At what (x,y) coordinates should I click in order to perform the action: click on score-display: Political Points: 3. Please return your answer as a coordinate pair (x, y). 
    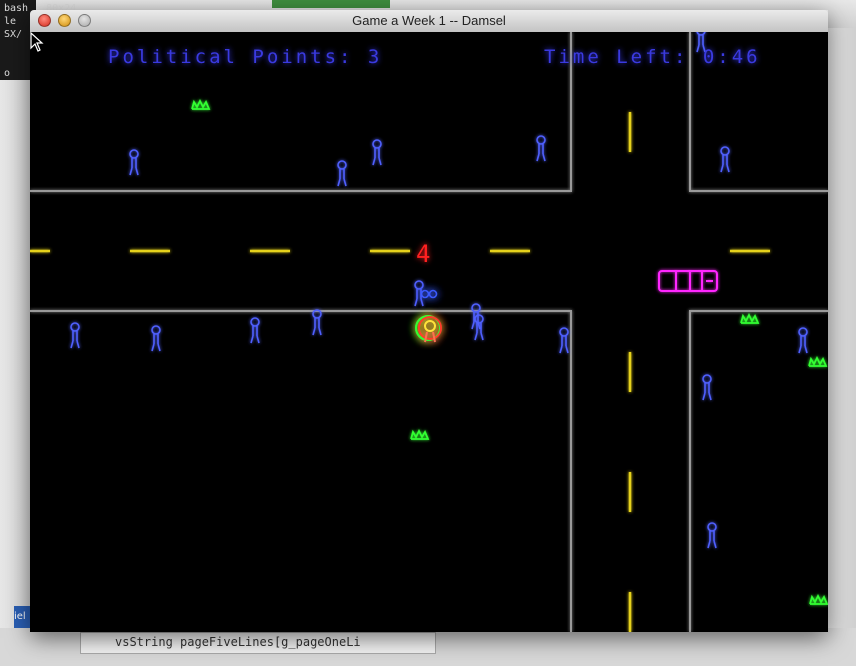
    Looking at the image, I should click on (245, 57).